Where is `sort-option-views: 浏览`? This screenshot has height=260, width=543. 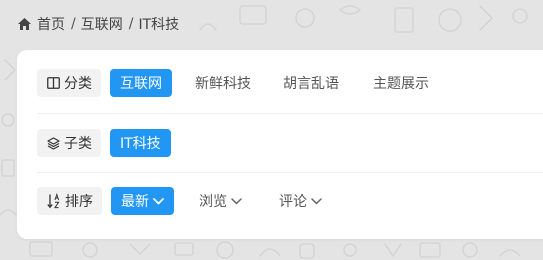 sort-option-views: 浏览 is located at coordinates (220, 201).